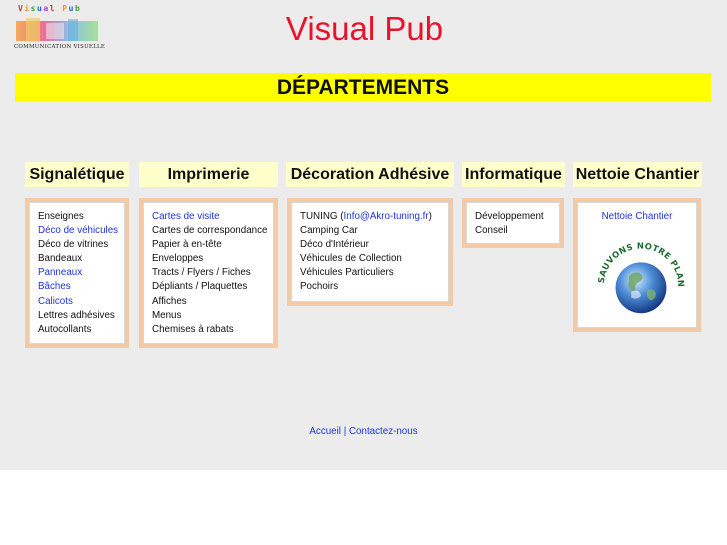  I want to click on heading-signaletique: Signalétique, so click(77, 174).